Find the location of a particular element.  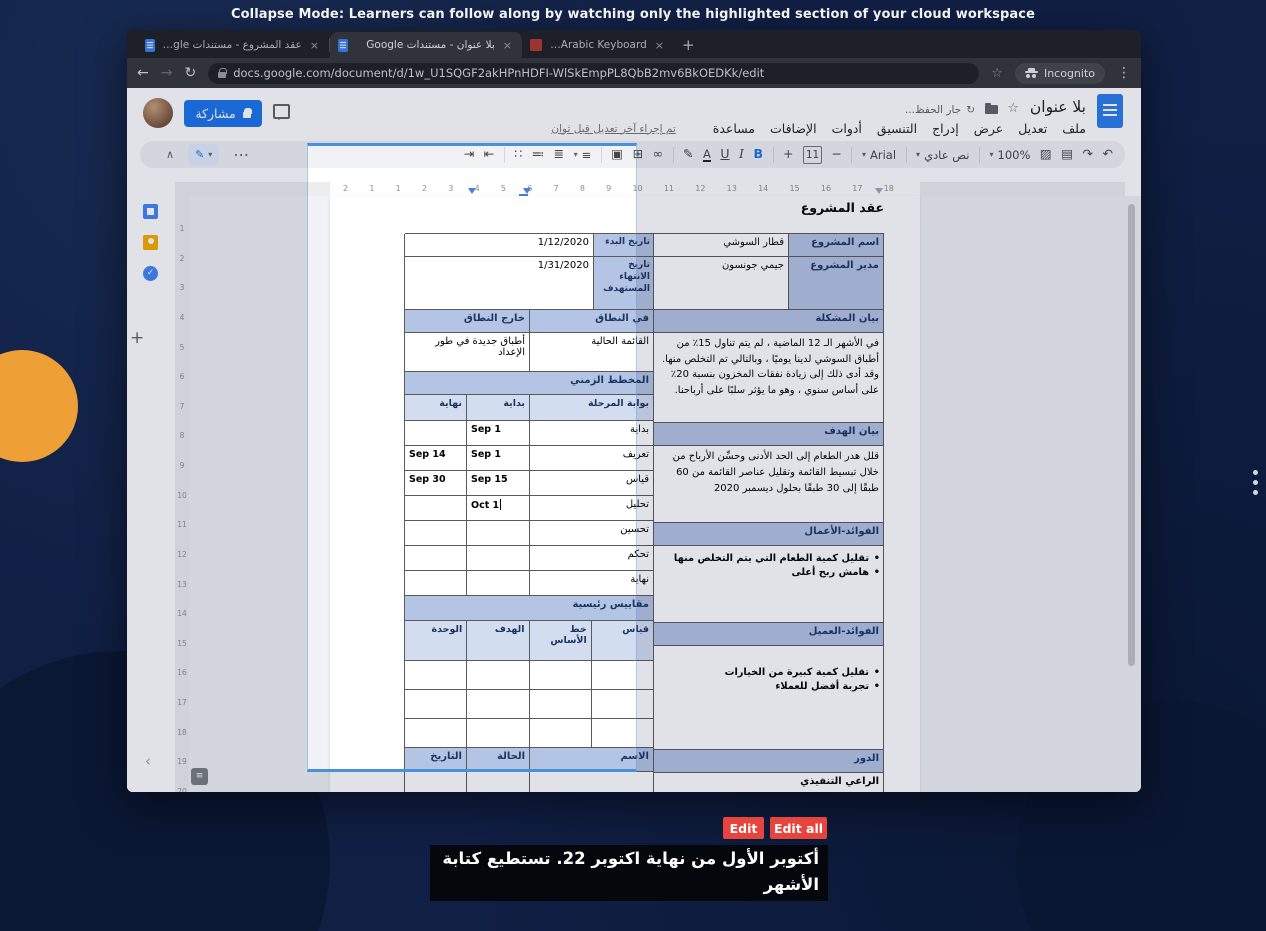

calendar-icon is located at coordinates (150, 211).